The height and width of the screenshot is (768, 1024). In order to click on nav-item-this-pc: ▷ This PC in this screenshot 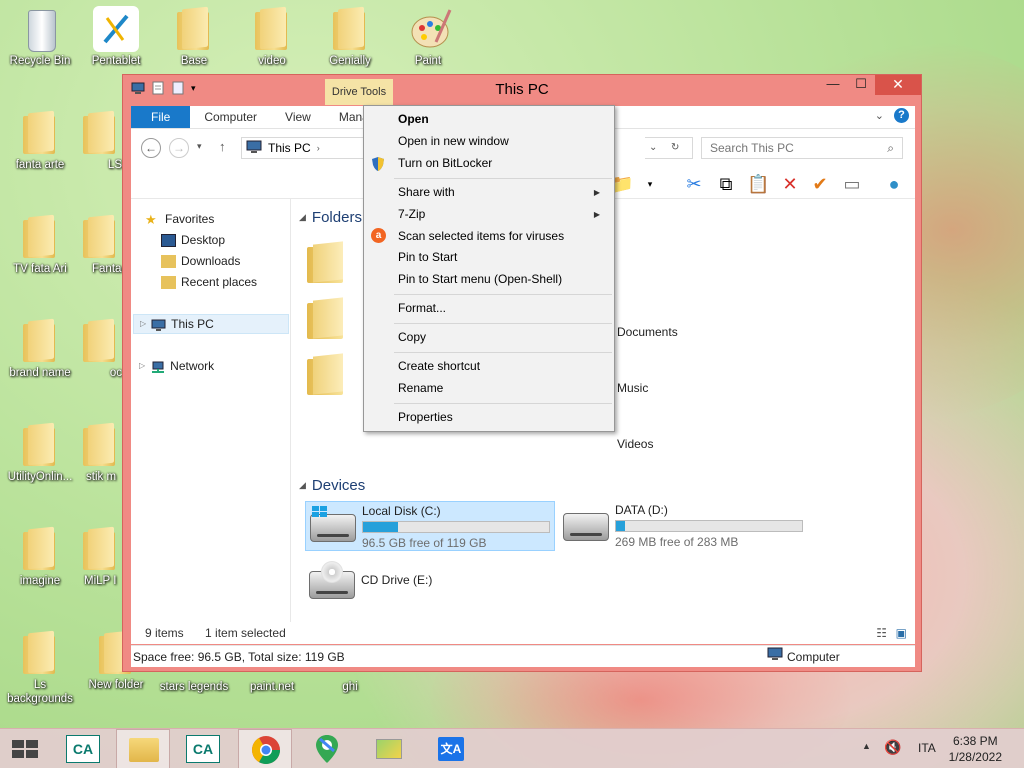, I will do `click(211, 324)`.